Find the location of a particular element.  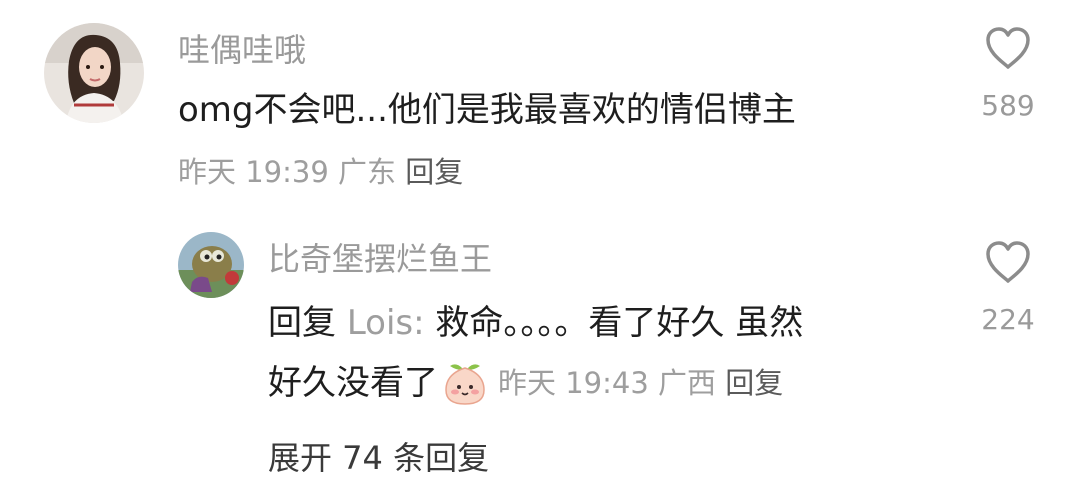

comment-location: 广东 is located at coordinates (367, 172).